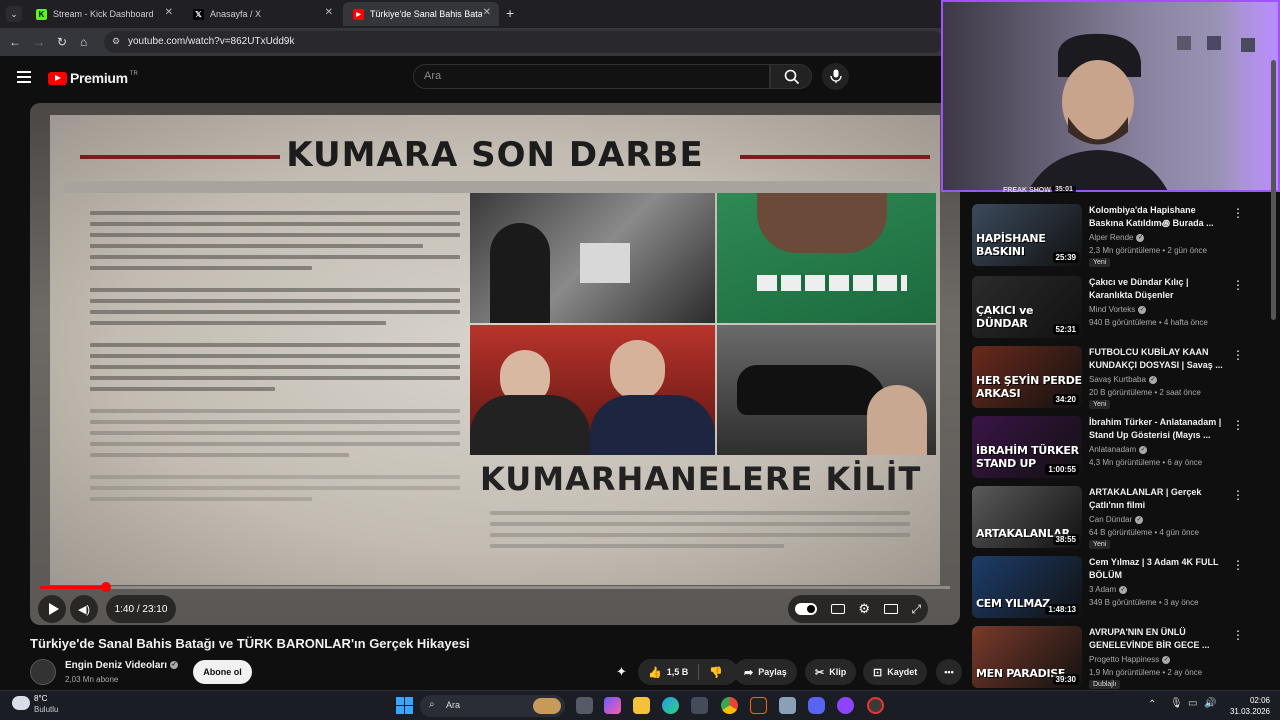 The image size is (1280, 720). I want to click on cloud-icon, so click(21, 703).